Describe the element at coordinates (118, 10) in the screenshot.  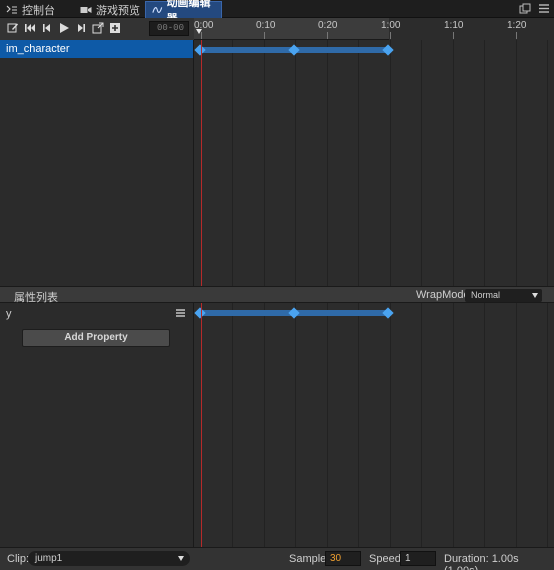
I see `tab-game-preview-label: 游戏预览` at that location.